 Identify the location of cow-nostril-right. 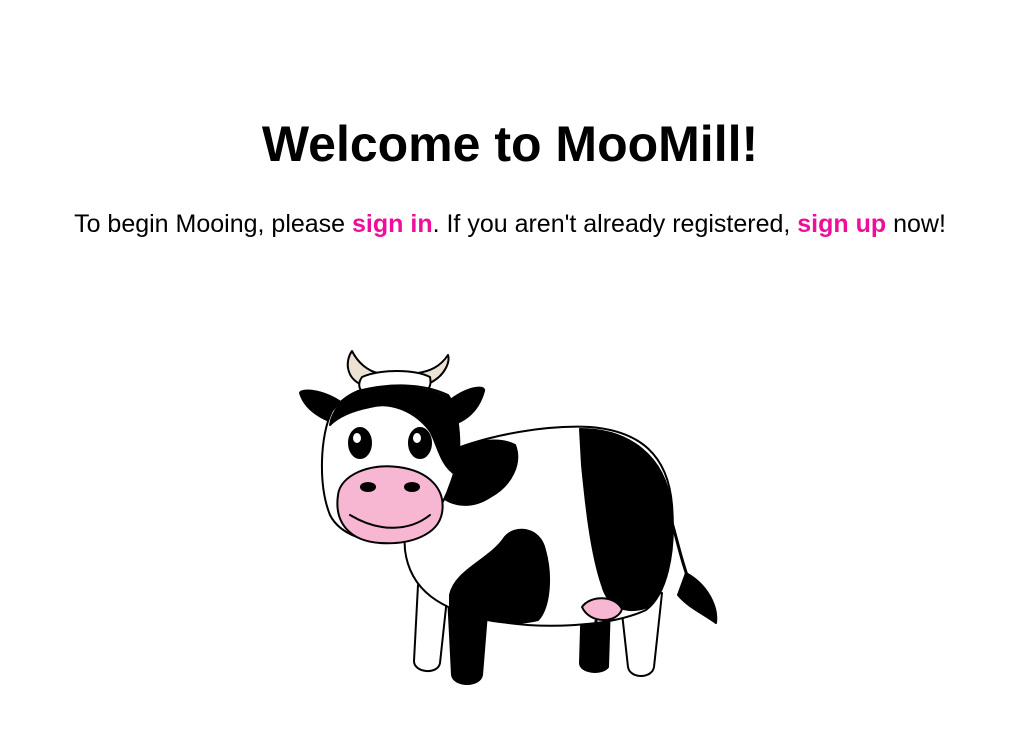
(412, 487).